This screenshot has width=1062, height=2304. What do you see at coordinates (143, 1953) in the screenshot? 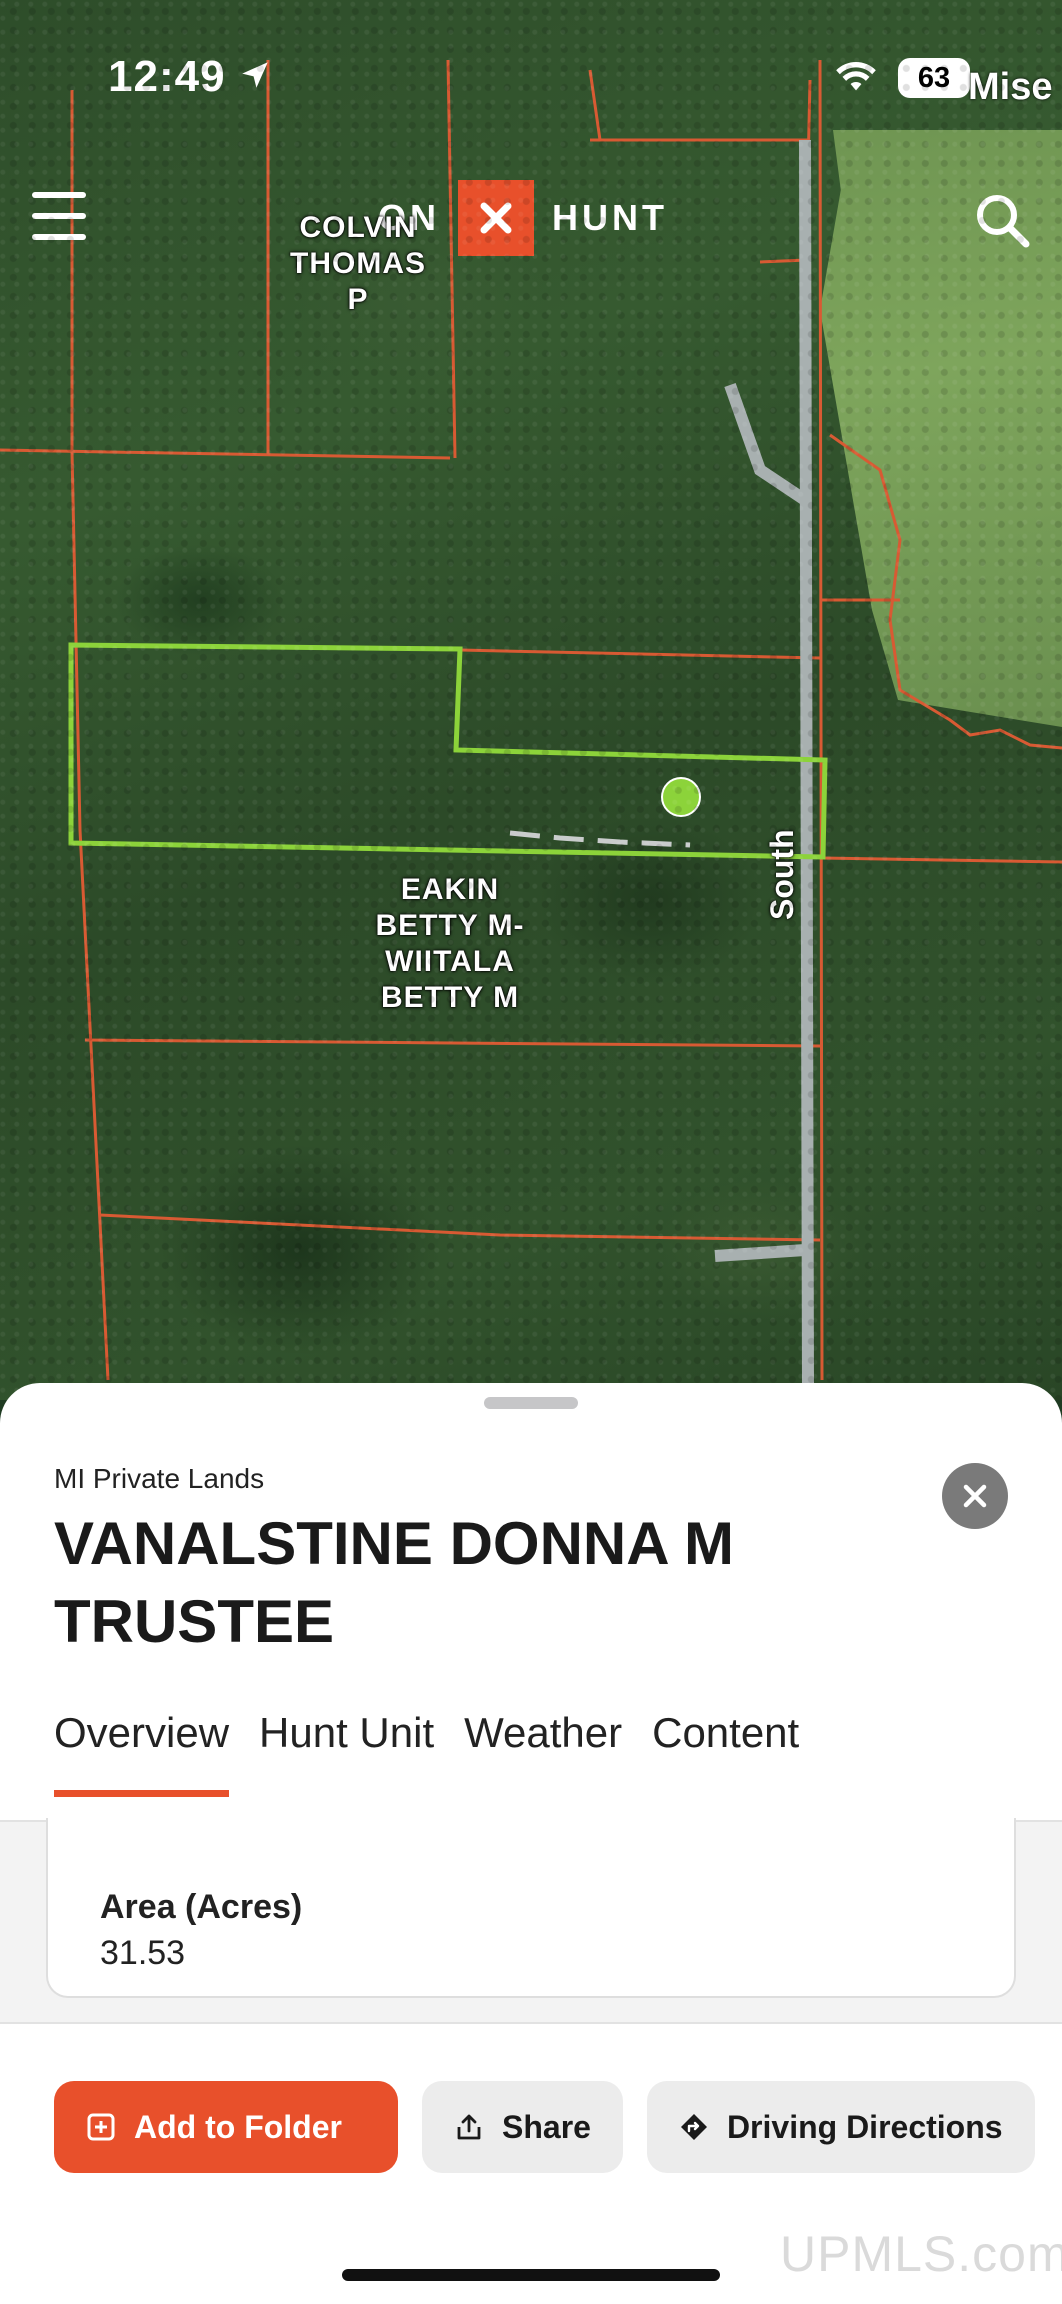
I see `area-value: 31.53` at bounding box center [143, 1953].